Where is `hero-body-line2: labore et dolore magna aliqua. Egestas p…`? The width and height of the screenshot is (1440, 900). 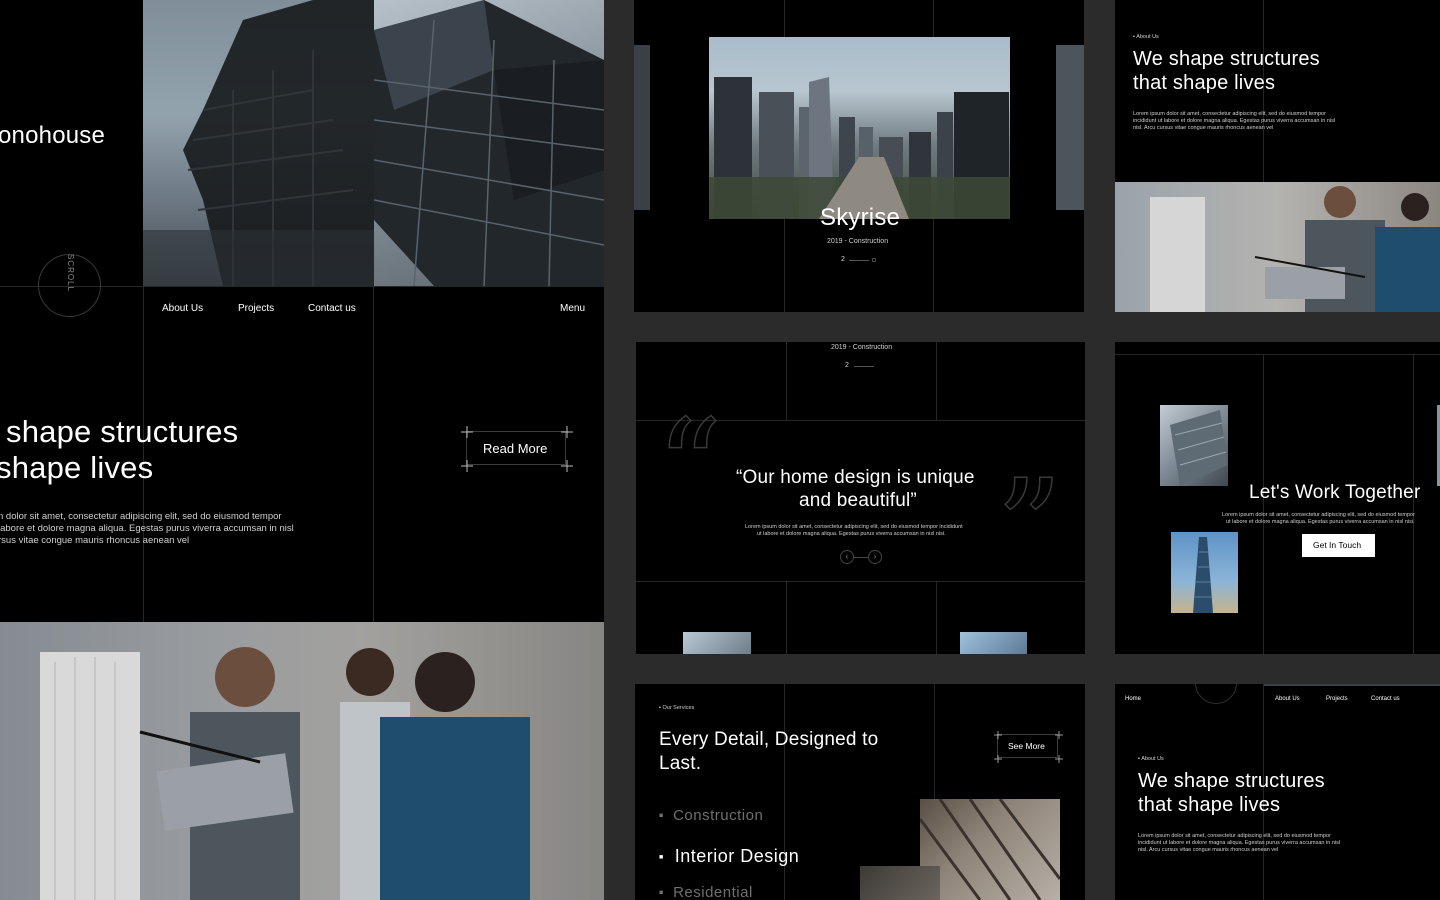
hero-body-line2: labore et dolore magna aliqua. Egestas p… is located at coordinates (147, 528).